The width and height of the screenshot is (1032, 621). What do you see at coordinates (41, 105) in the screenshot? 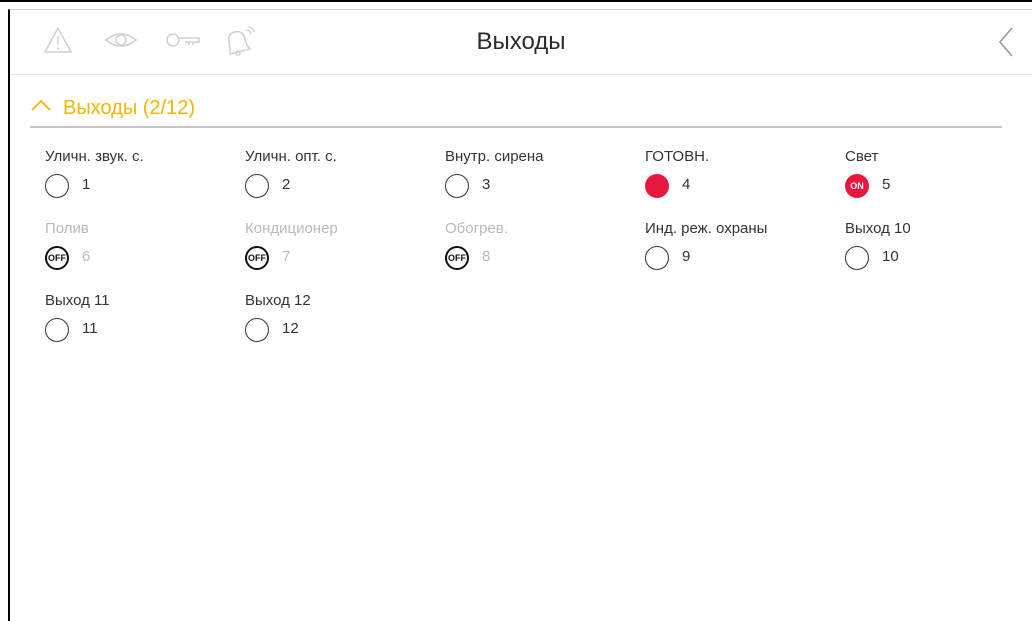
I see `chevron-up-icon` at bounding box center [41, 105].